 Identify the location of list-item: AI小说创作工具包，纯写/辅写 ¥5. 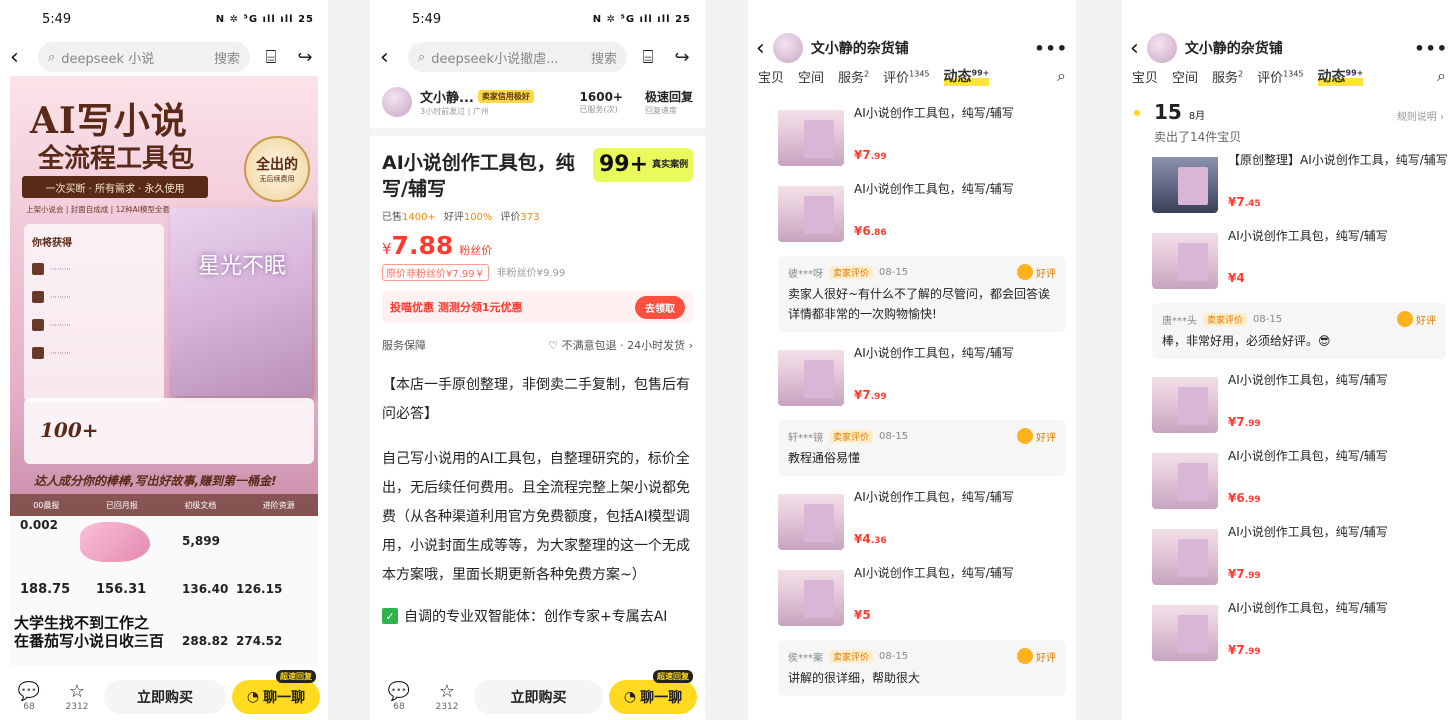
(912, 598).